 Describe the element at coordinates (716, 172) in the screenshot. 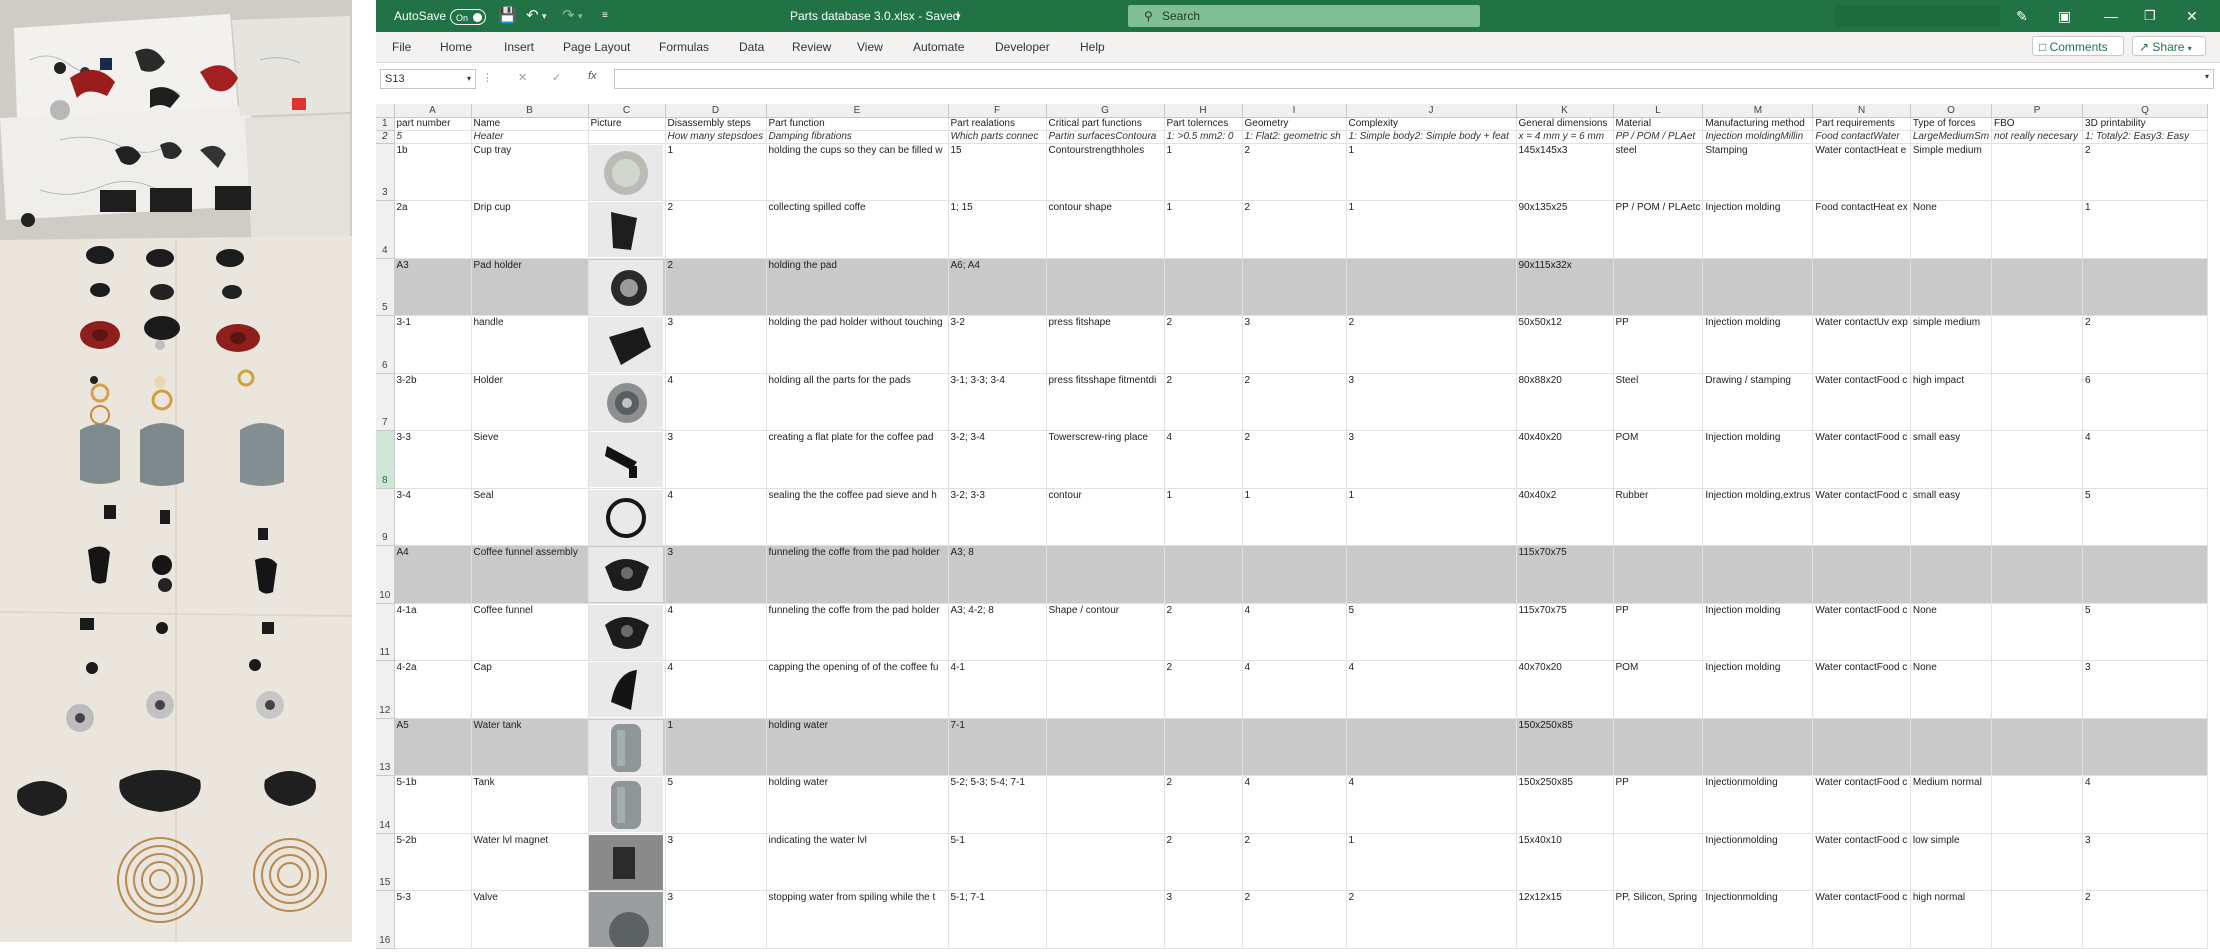

I see `cell-d: 1` at that location.